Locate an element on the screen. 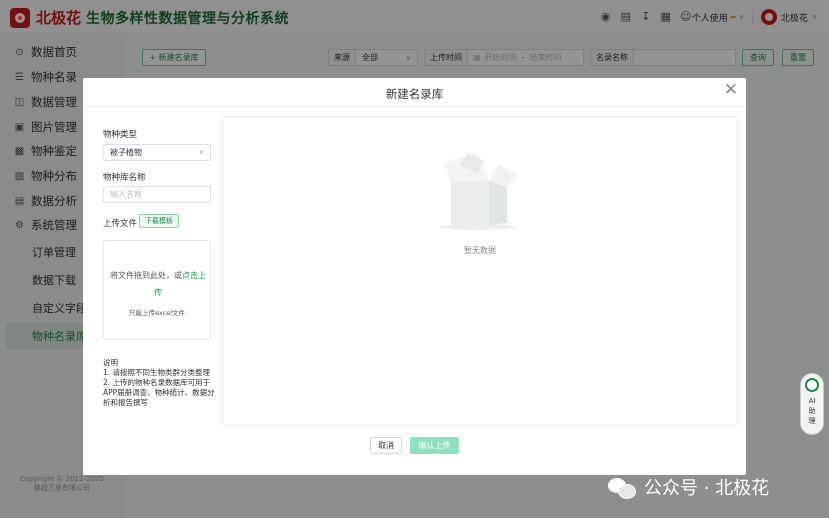 This screenshot has width=829, height=518. watermark: 公众号 · 北极花 is located at coordinates (688, 487).